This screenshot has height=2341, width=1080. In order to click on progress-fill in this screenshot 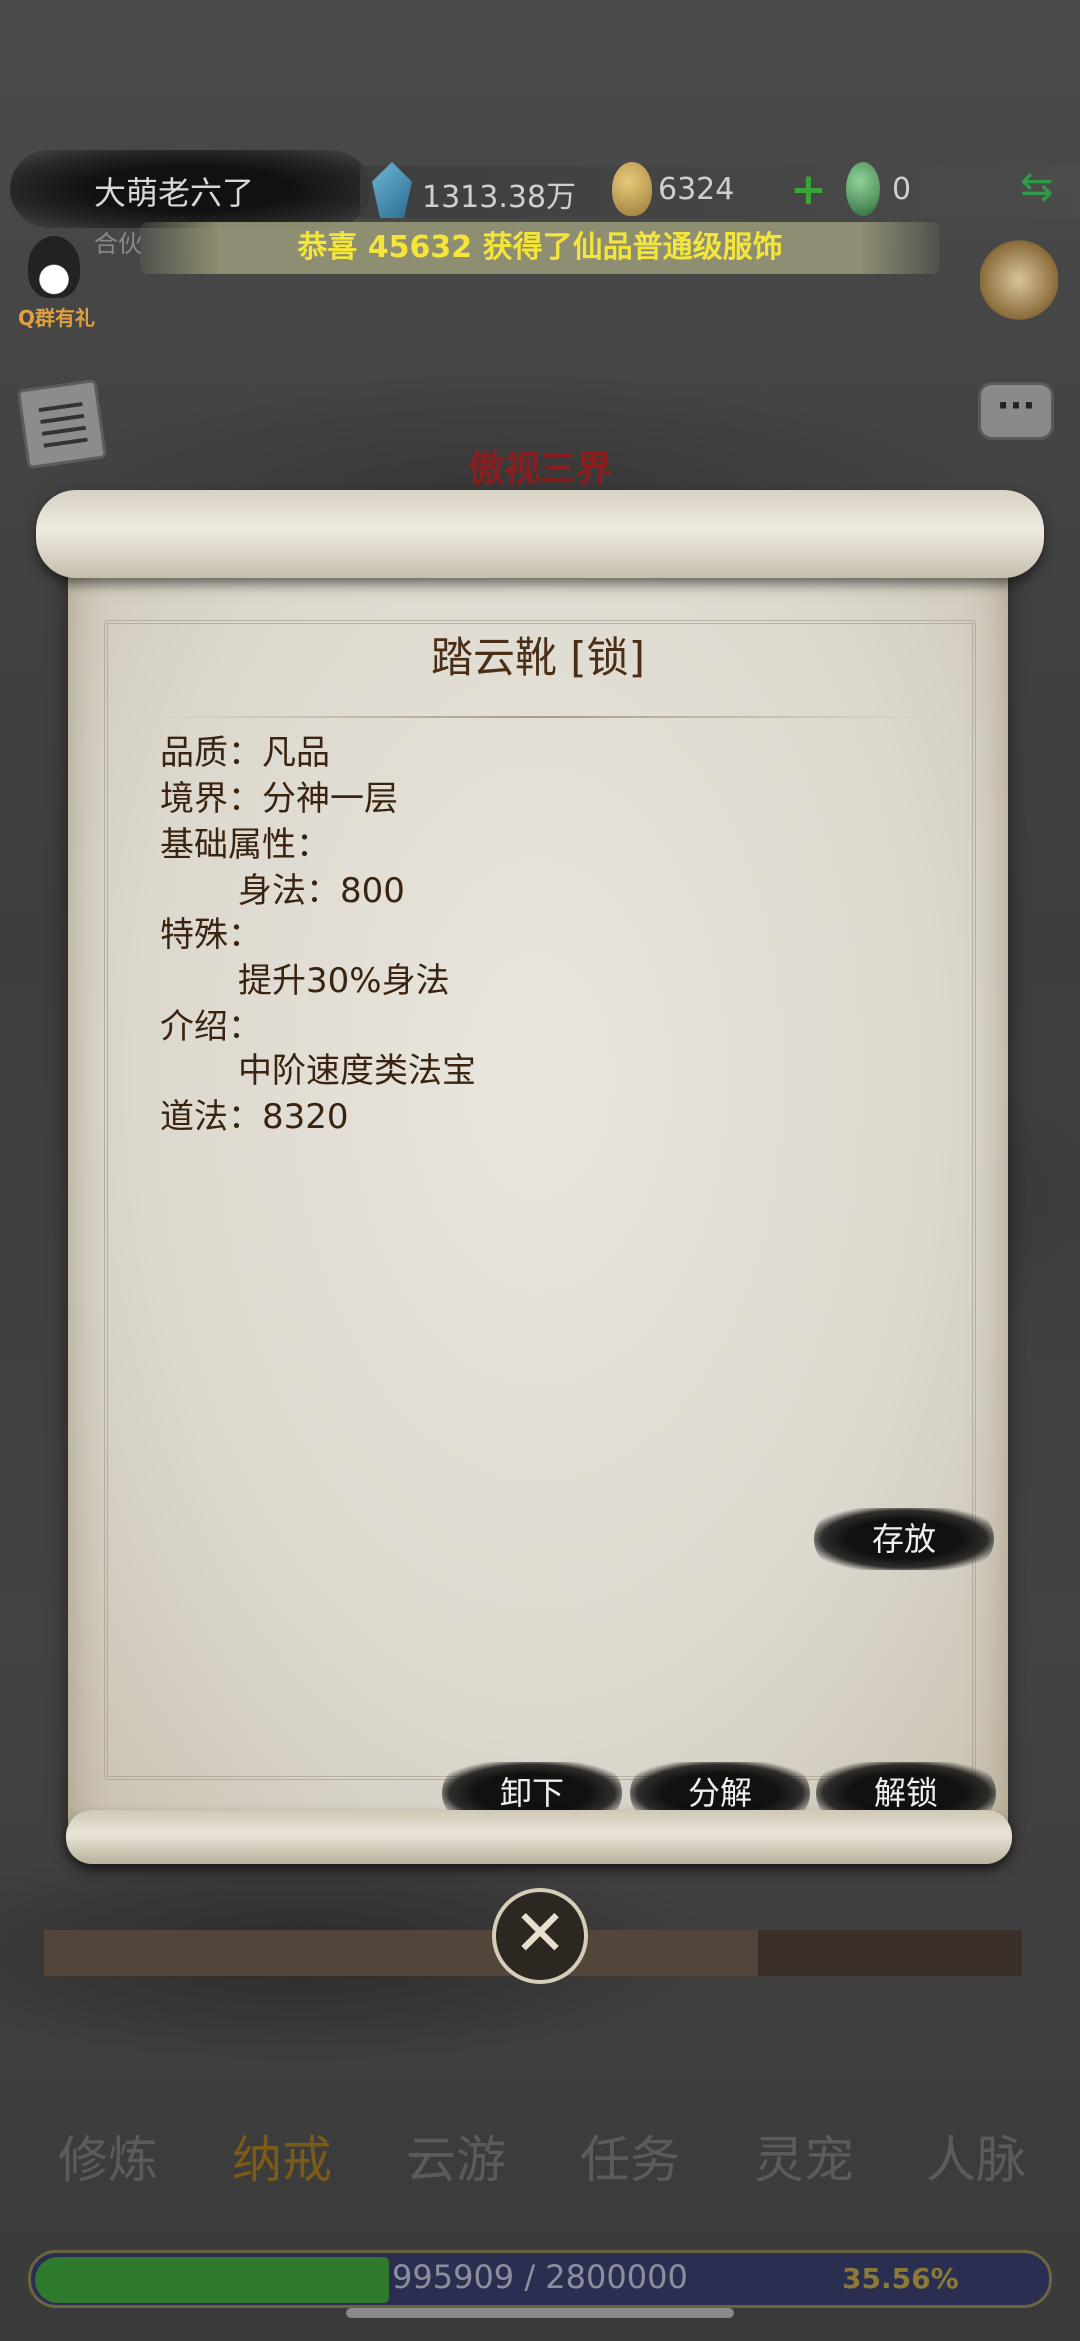, I will do `click(401, 1953)`.